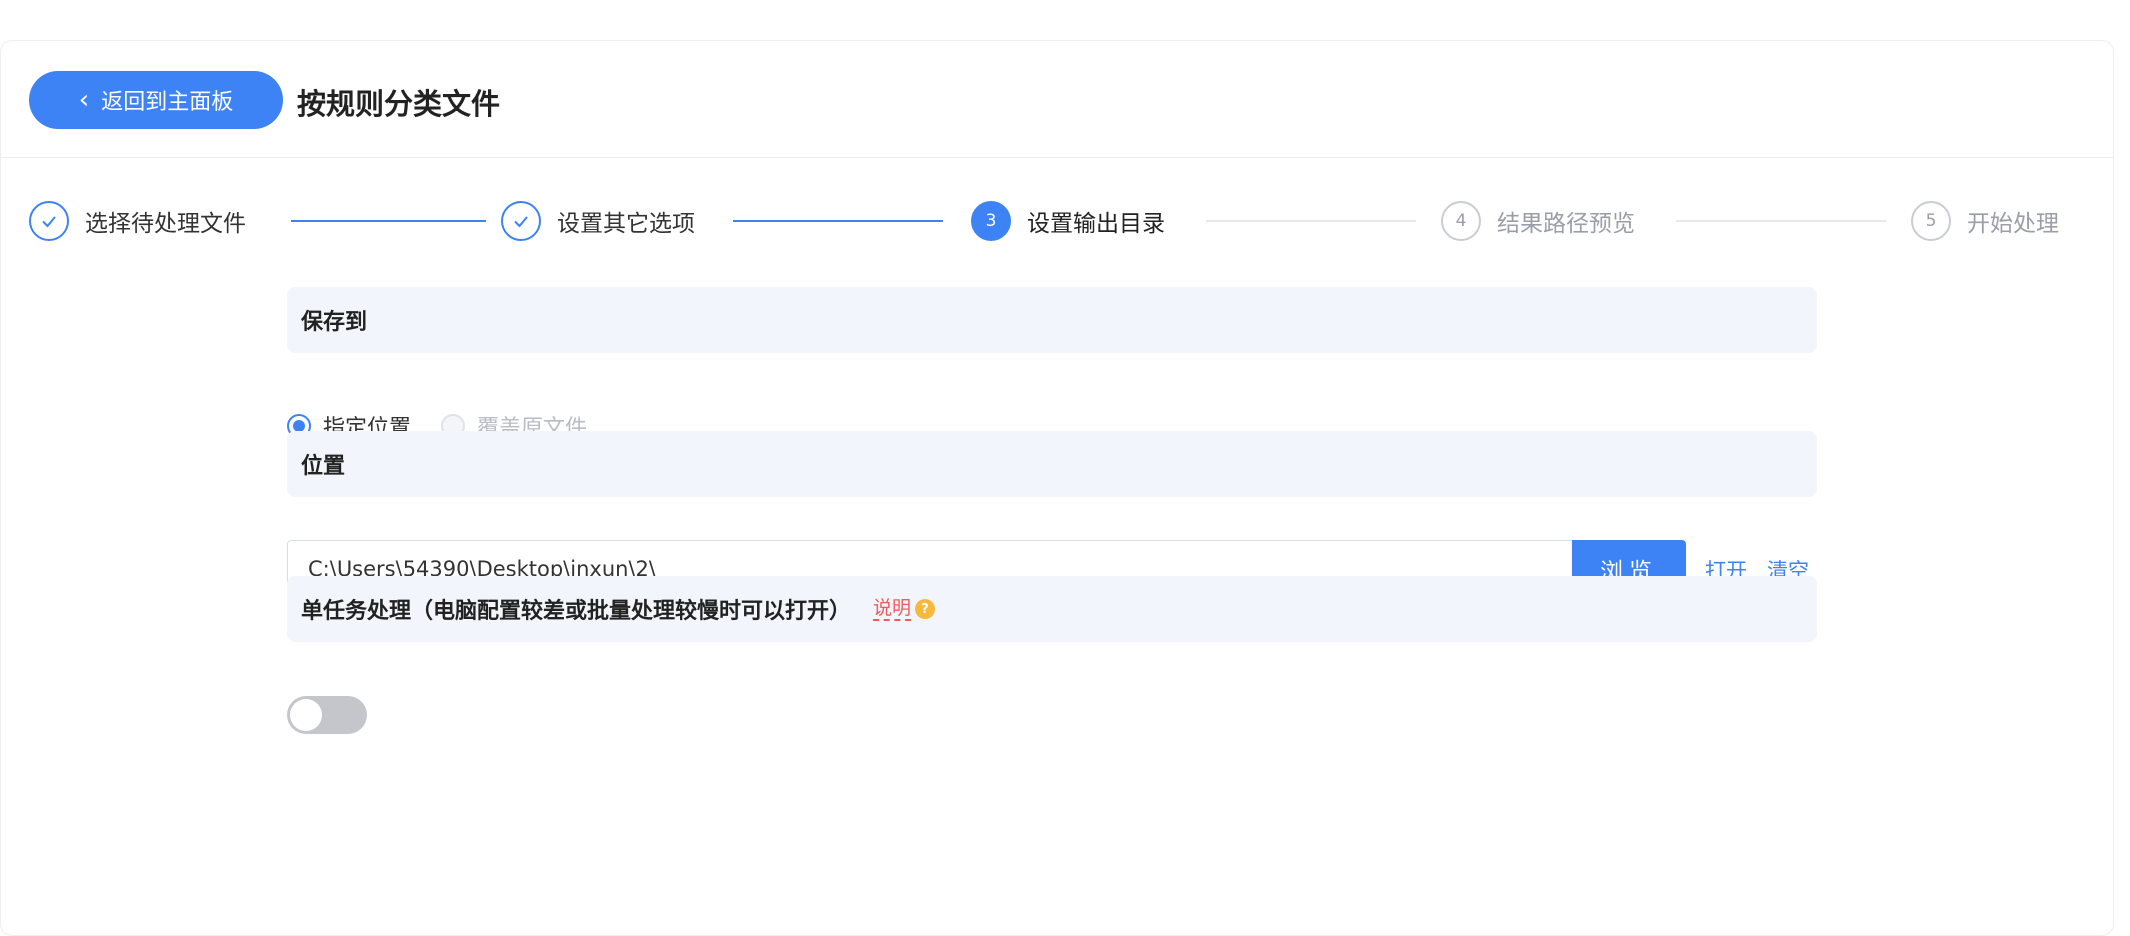  I want to click on single-task-heading-text: 单任务处理（电脑配置较差或批量处理较慢时可以打开）, so click(576, 611).